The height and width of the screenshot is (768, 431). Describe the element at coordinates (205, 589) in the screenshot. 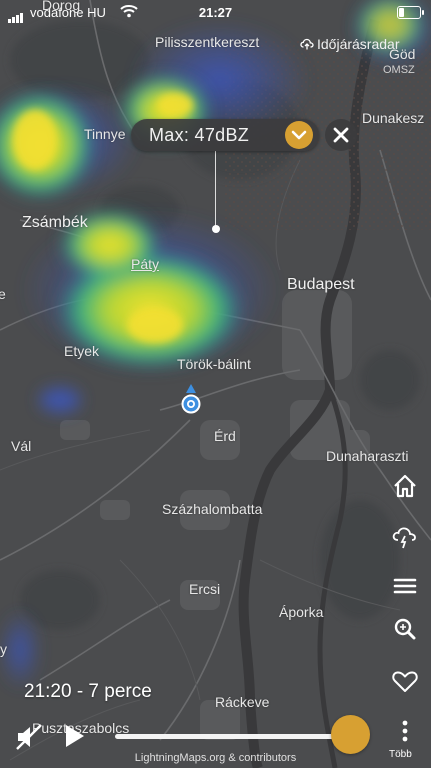

I see `place-label: Ercsi` at that location.